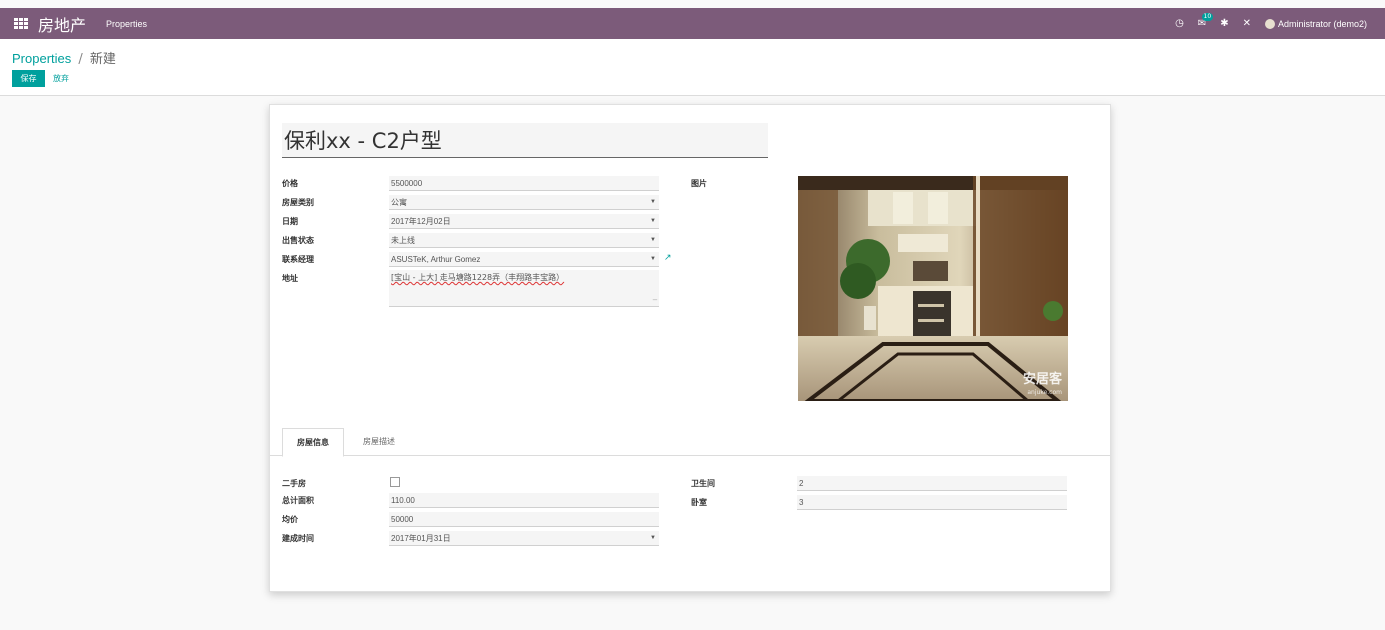 This screenshot has height=630, width=1385. What do you see at coordinates (690, 442) in the screenshot?
I see `notebook-tabs: 房屋信息 房屋描述` at bounding box center [690, 442].